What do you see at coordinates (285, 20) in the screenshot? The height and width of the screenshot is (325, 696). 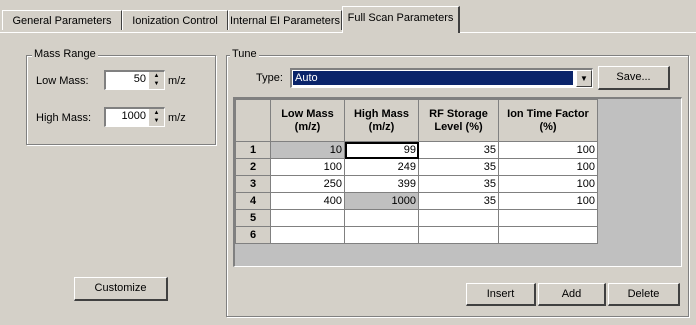 I see `tab-internal-ei-parameters: Internal EI Parameters` at bounding box center [285, 20].